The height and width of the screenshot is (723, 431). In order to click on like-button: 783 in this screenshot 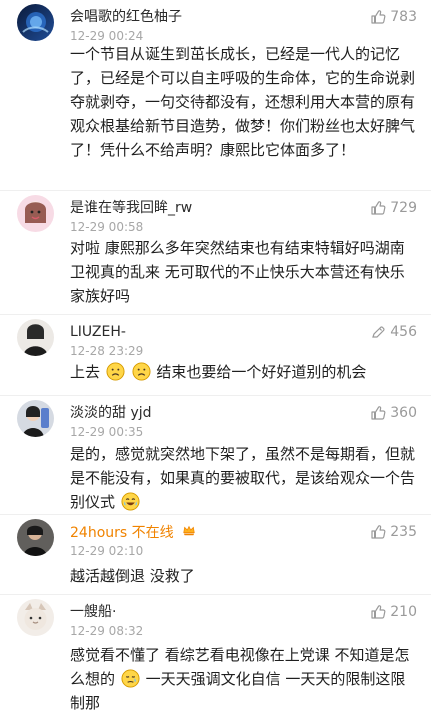, I will do `click(393, 17)`.